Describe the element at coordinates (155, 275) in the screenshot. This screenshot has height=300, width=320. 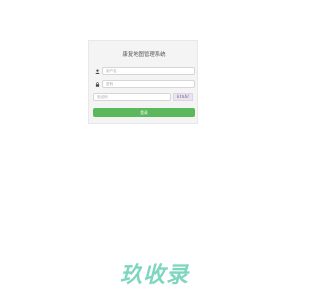
I see `watermark-logo: 玖收录` at that location.